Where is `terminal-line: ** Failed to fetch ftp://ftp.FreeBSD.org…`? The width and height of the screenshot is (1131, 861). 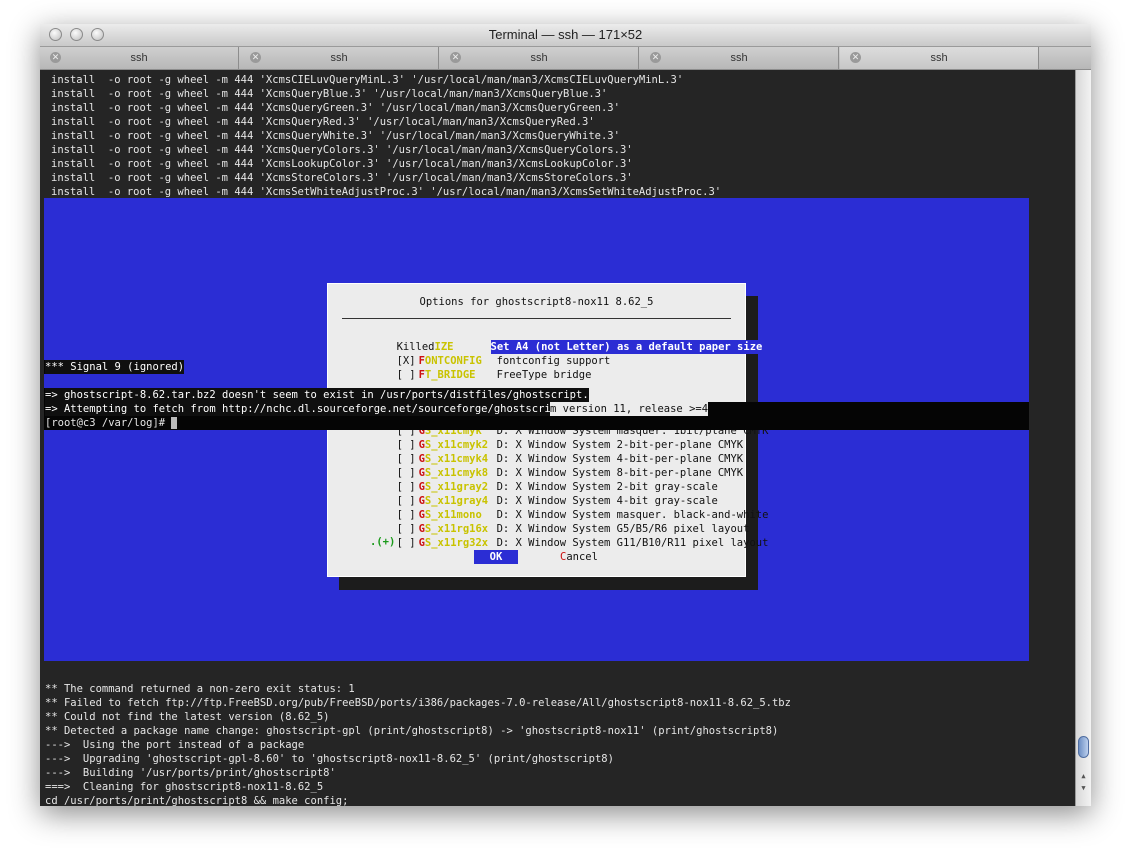 terminal-line: ** Failed to fetch ftp://ftp.FreeBSD.org… is located at coordinates (418, 703).